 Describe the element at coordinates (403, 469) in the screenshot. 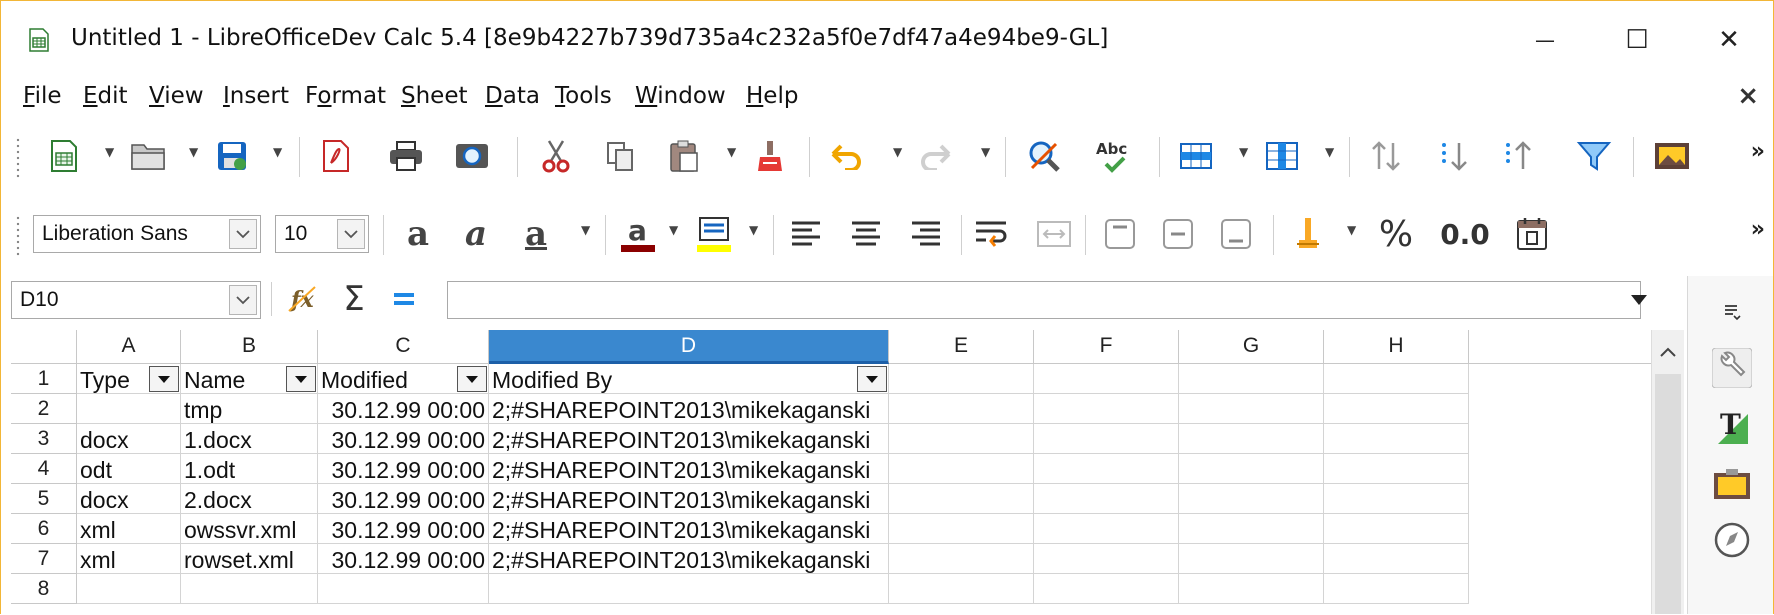

I see `cell-c4: 30.12.99 00:00` at that location.